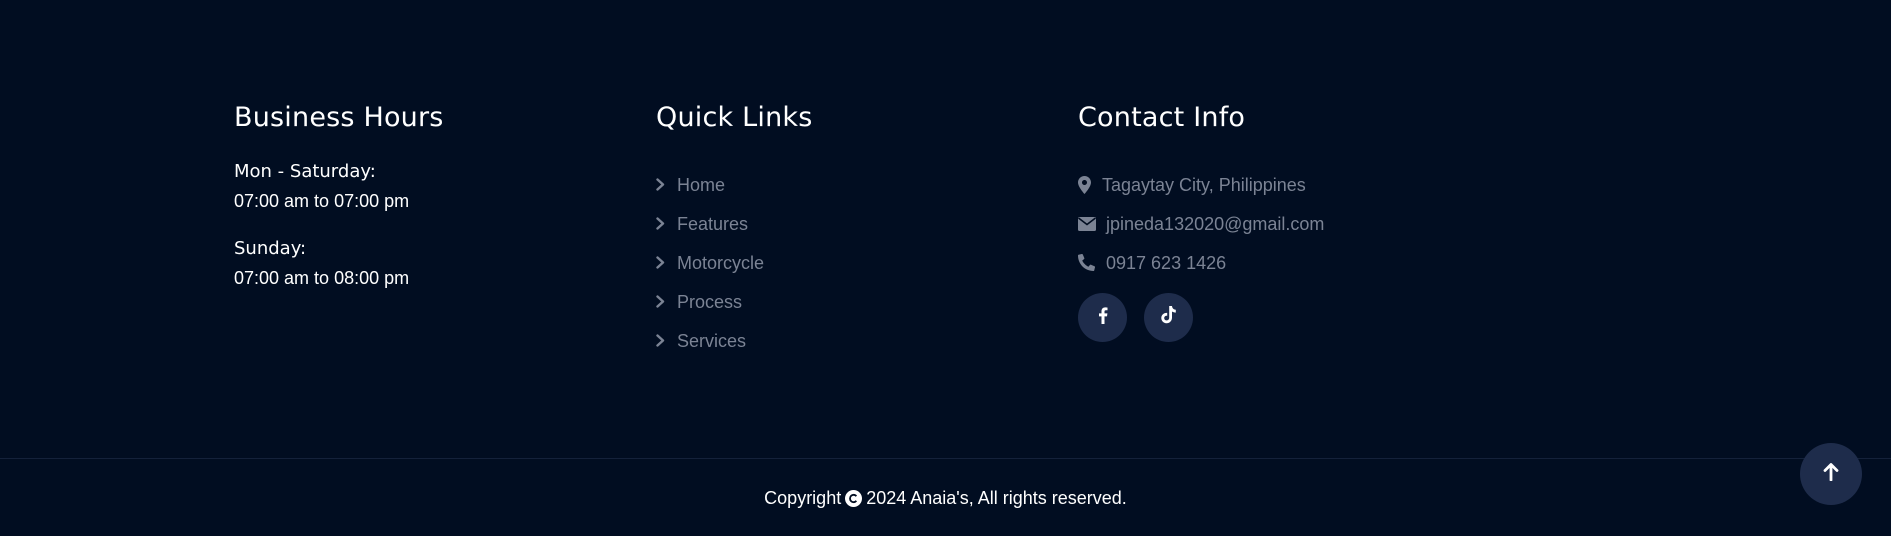  I want to click on social-links, so click(1135, 317).